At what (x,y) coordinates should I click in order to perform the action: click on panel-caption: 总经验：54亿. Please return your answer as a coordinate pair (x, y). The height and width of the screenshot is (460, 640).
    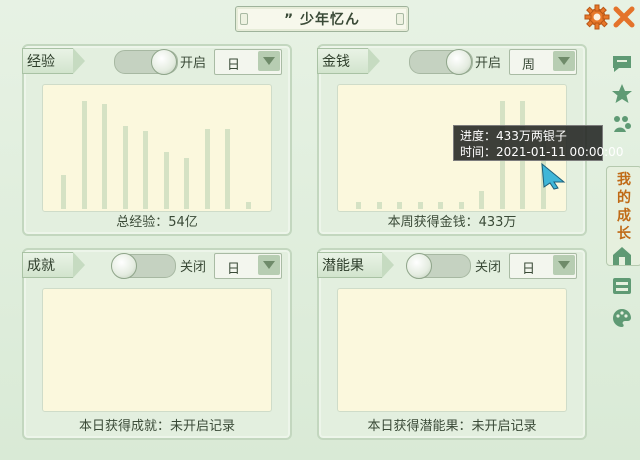
    Looking at the image, I should click on (157, 222).